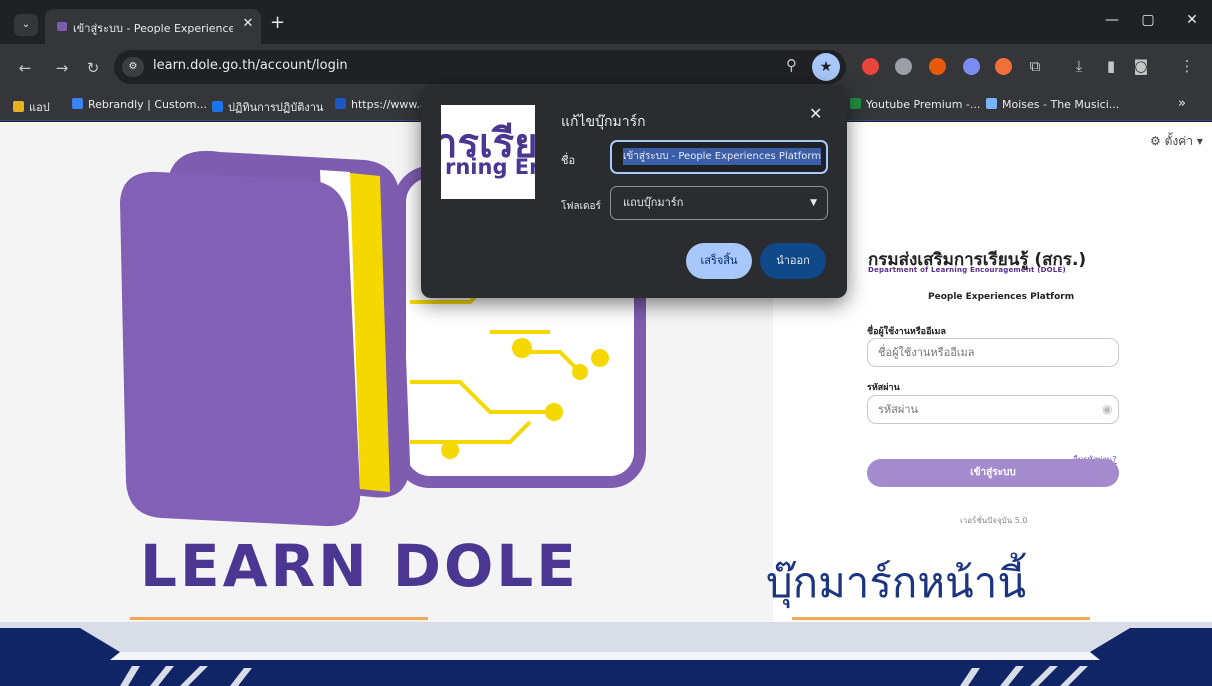 The image size is (1212, 686). What do you see at coordinates (133, 67) in the screenshot?
I see `site-info-icon: ⚙` at bounding box center [133, 67].